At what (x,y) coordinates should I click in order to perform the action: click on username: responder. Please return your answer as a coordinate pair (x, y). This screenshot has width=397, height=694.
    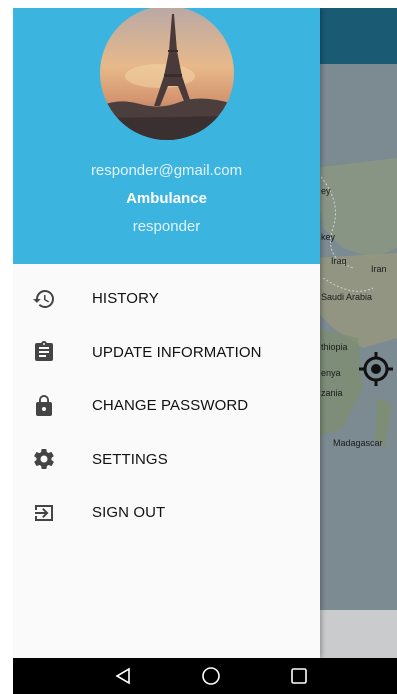
    Looking at the image, I should click on (166, 226).